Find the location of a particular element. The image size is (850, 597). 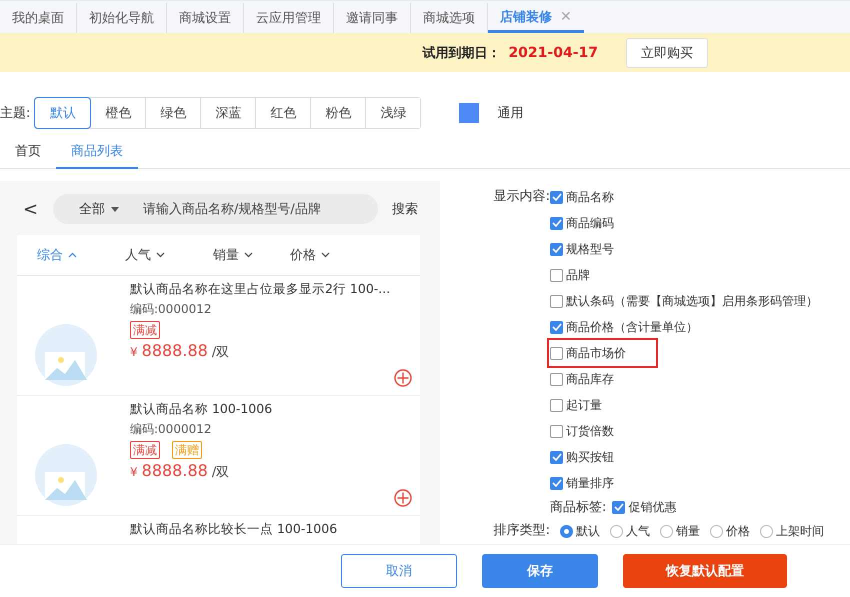

search-button: 搜索 is located at coordinates (405, 209).